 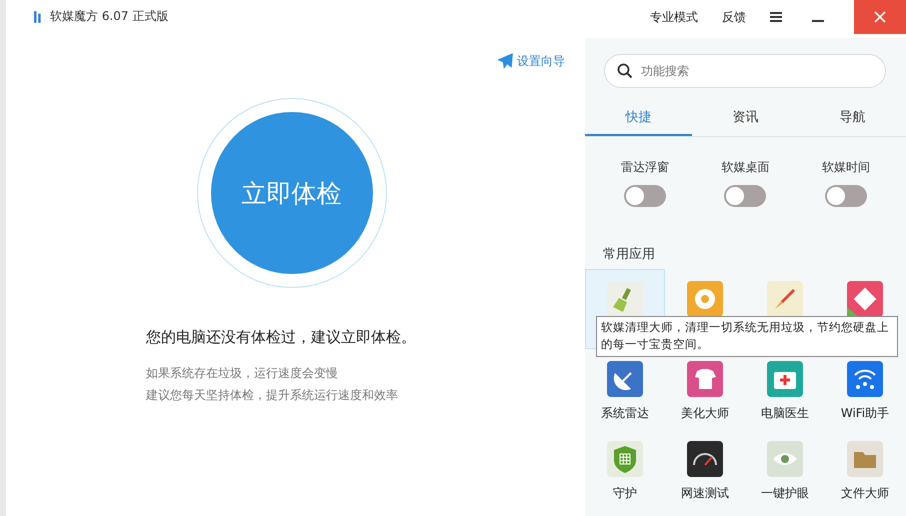 I want to click on paper-plane-icon, so click(x=505, y=61).